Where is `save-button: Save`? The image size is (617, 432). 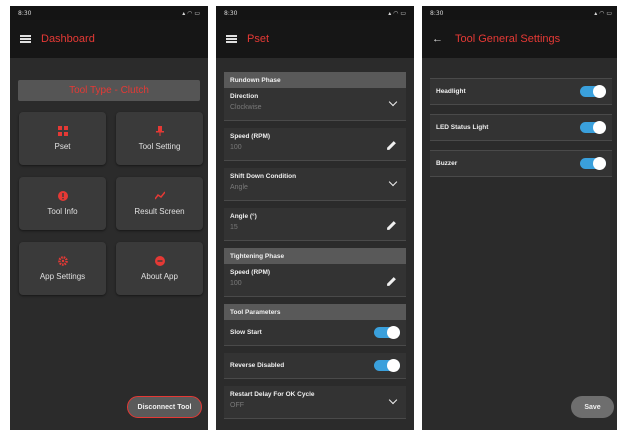
save-button: Save is located at coordinates (592, 407).